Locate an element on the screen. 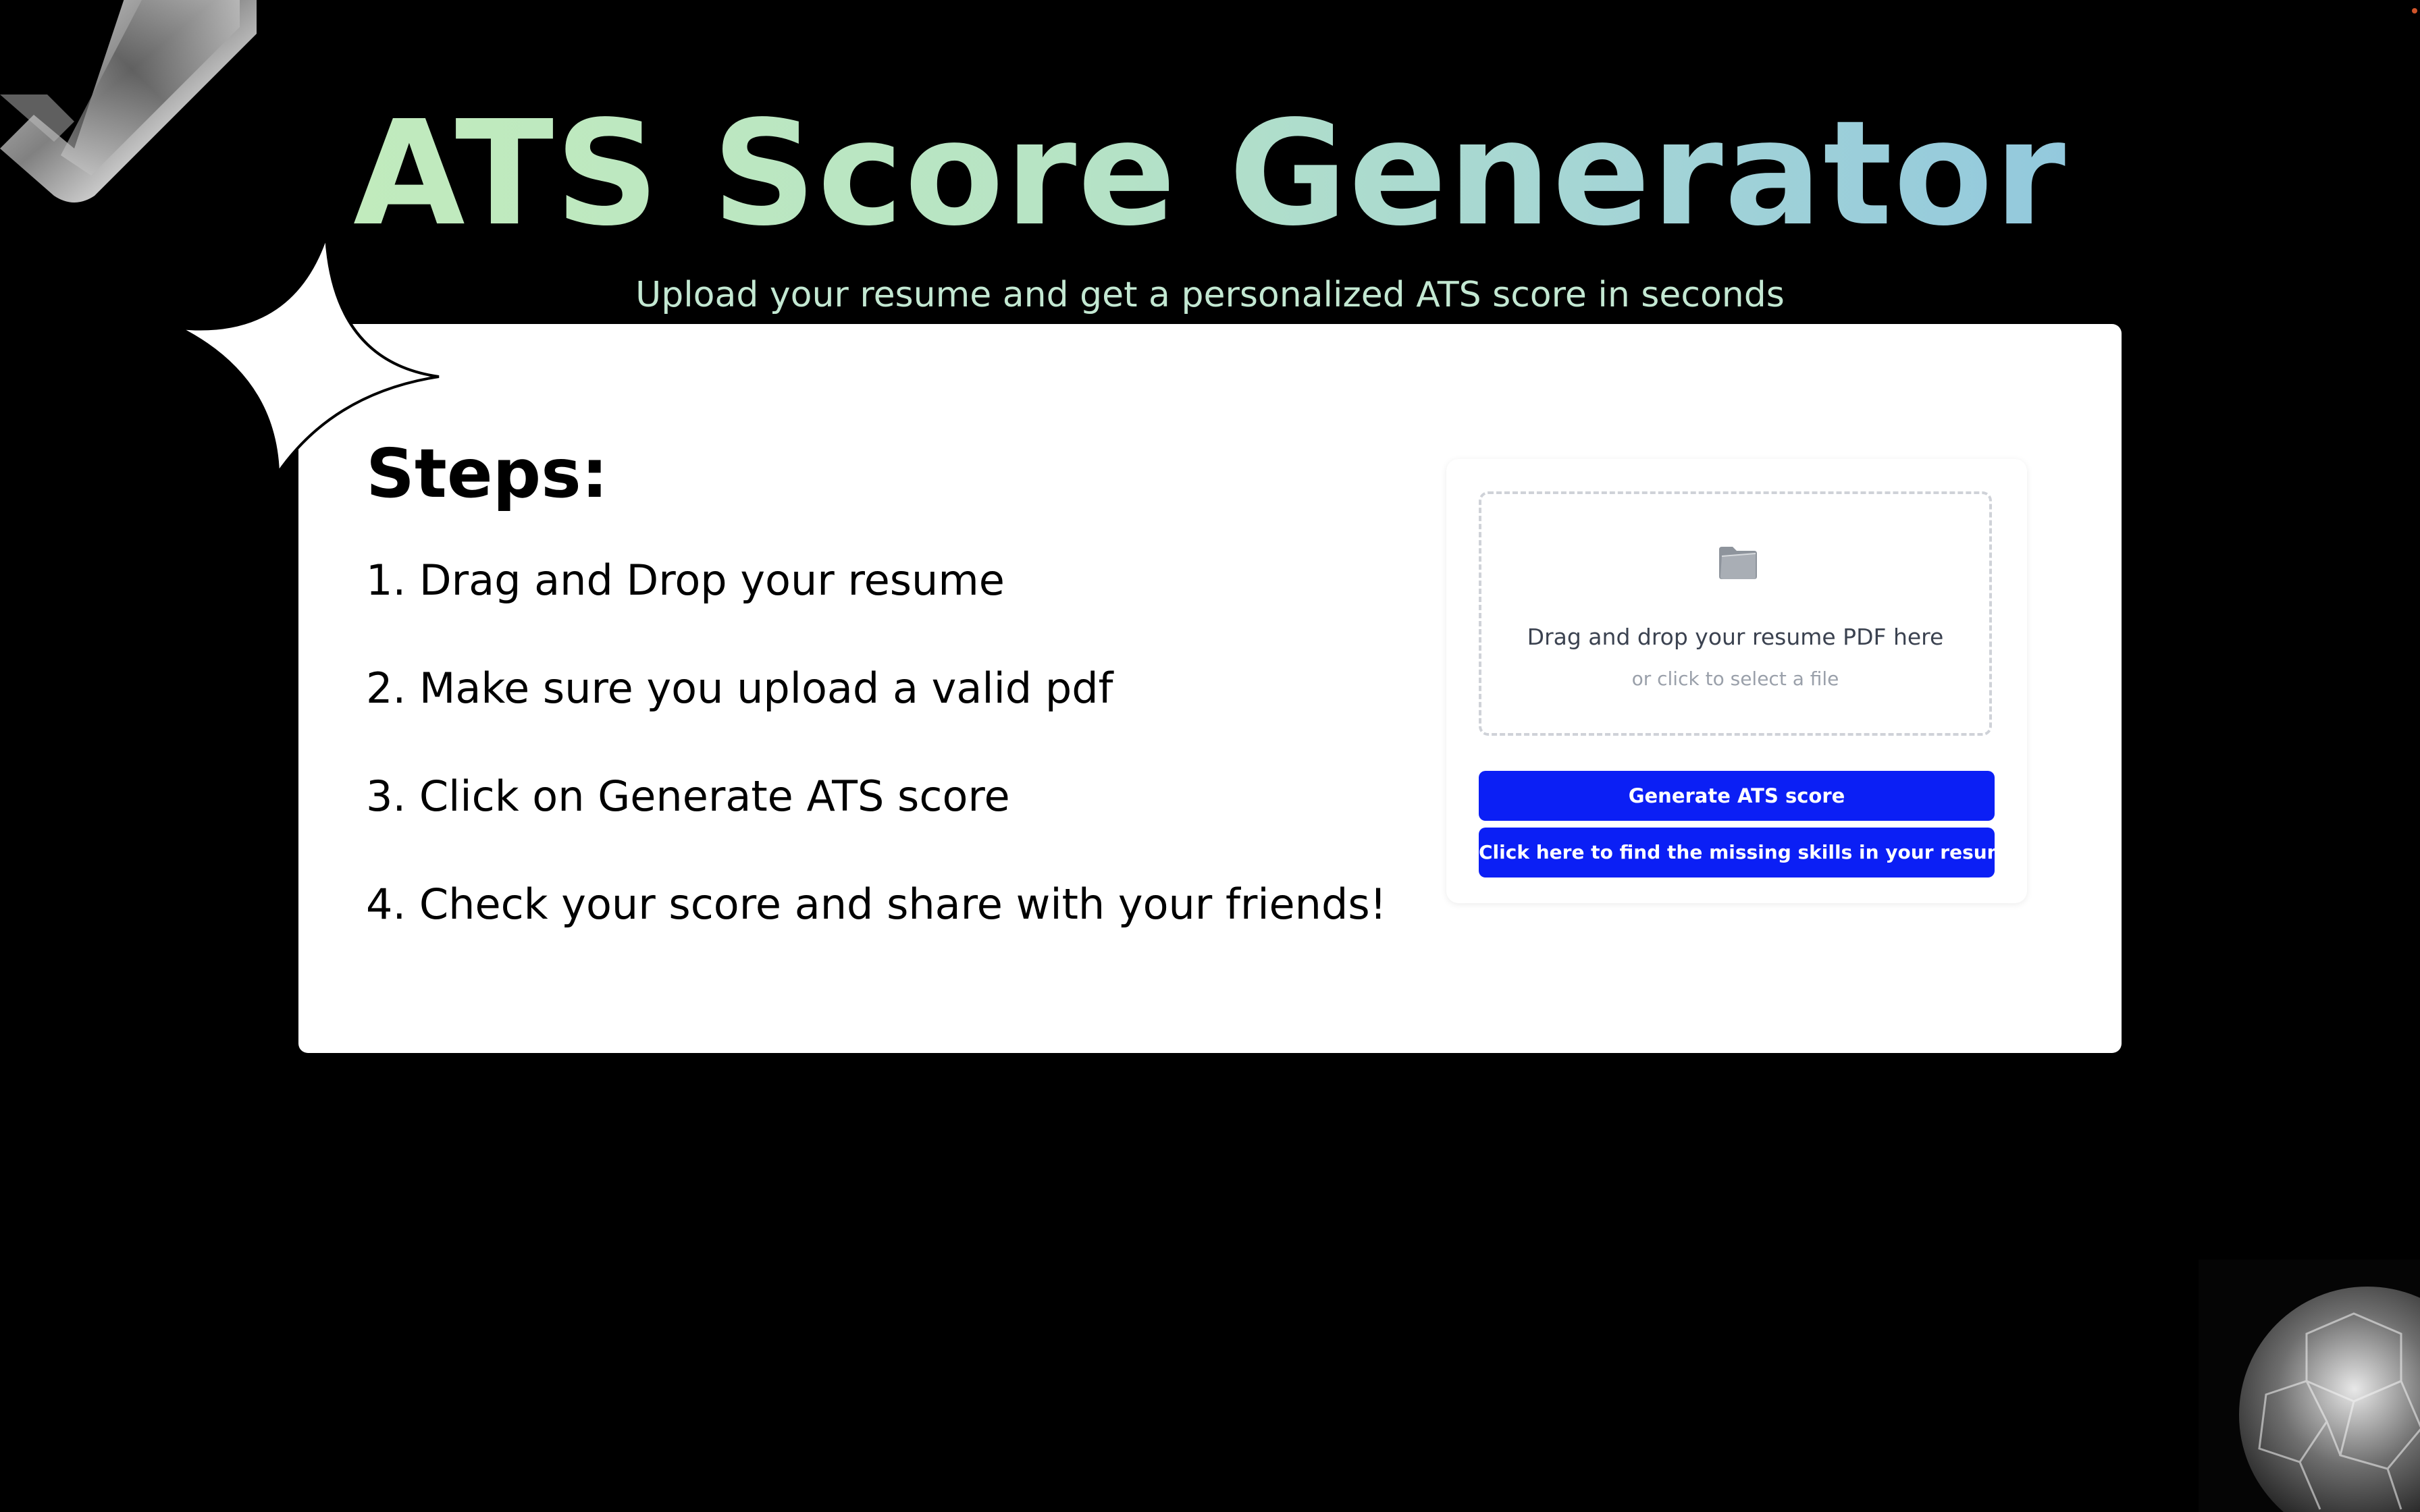 This screenshot has width=2420, height=1512. dropzone-text: Drag and drop your resume PDF here is located at coordinates (1735, 637).